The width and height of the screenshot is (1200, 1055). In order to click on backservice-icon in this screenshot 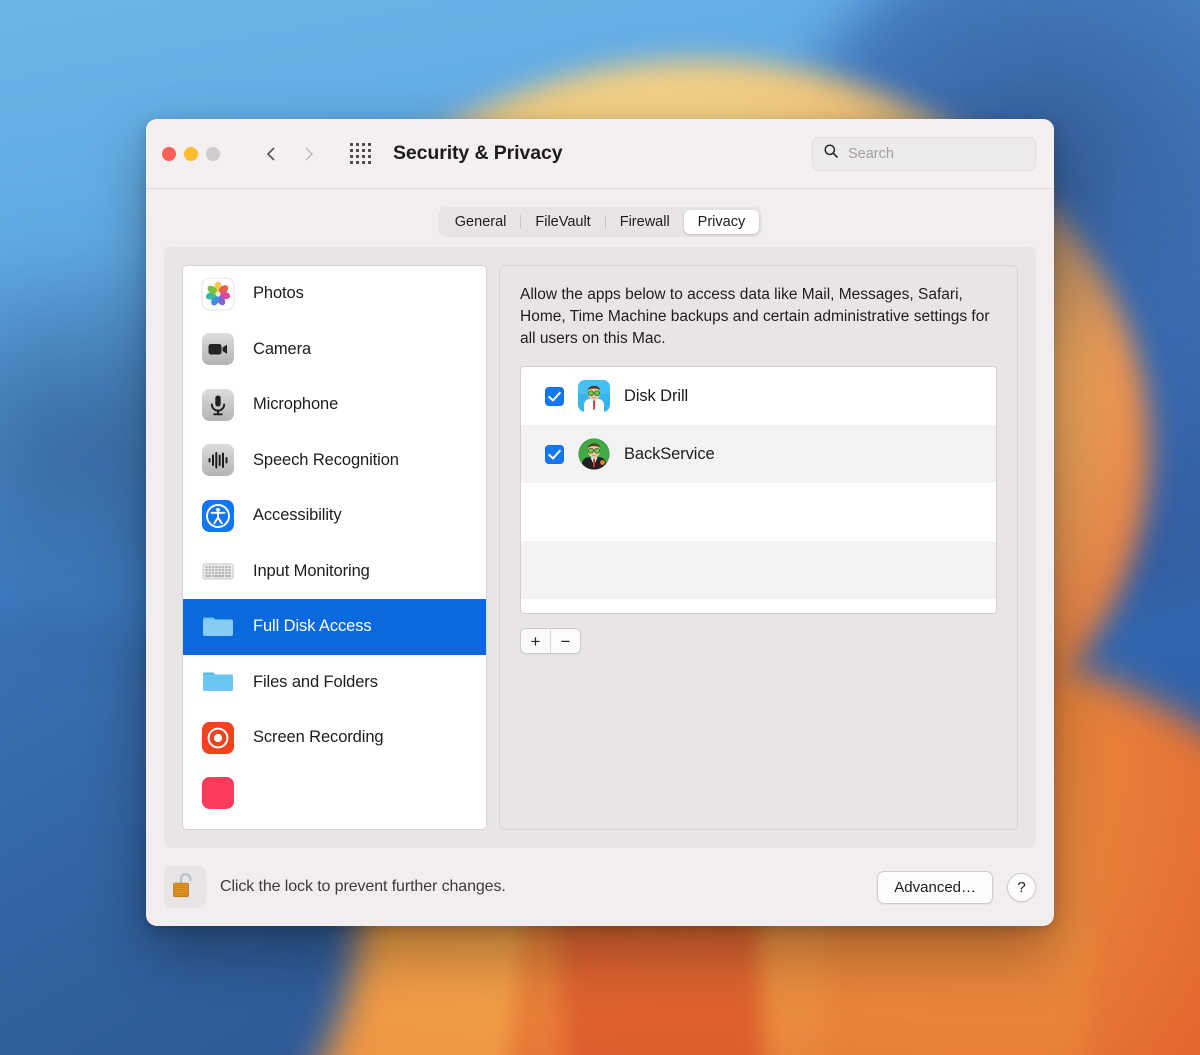, I will do `click(594, 454)`.